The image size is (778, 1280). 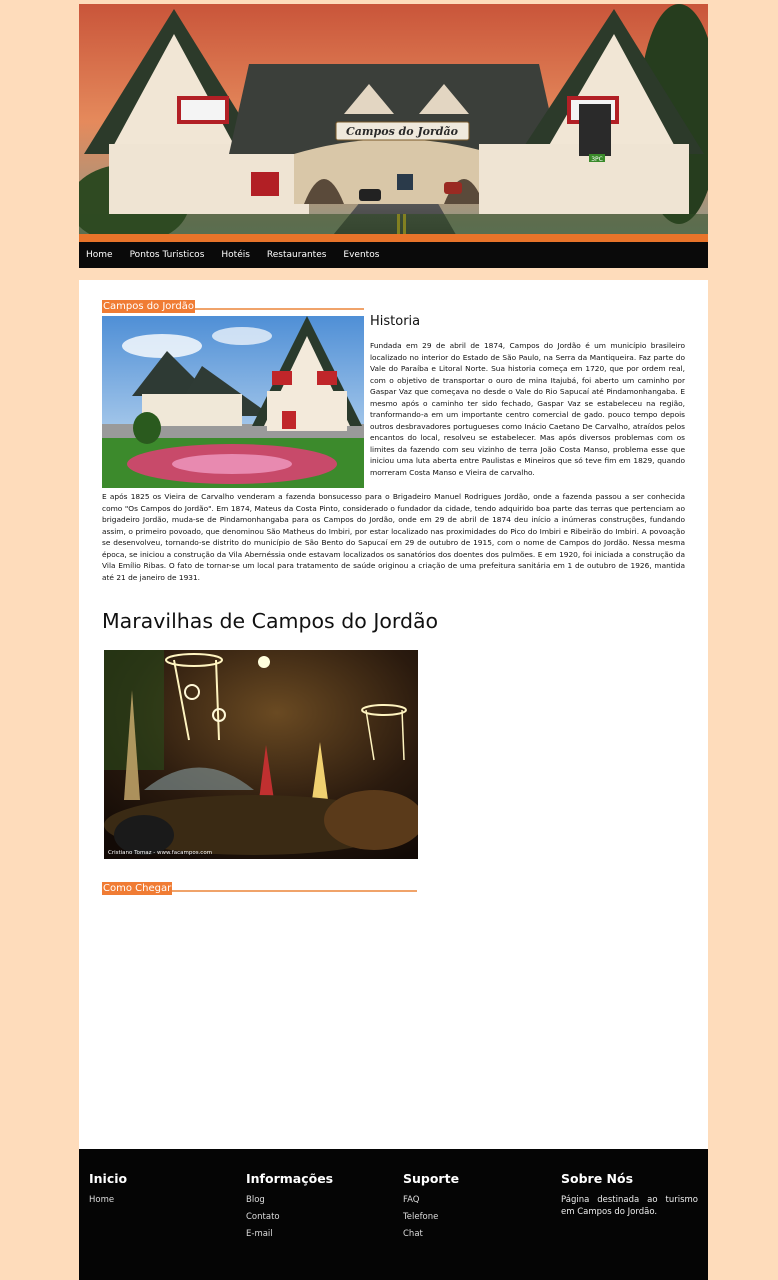 What do you see at coordinates (148, 306) in the screenshot?
I see `section-heading-campos: Campos do Jordão` at bounding box center [148, 306].